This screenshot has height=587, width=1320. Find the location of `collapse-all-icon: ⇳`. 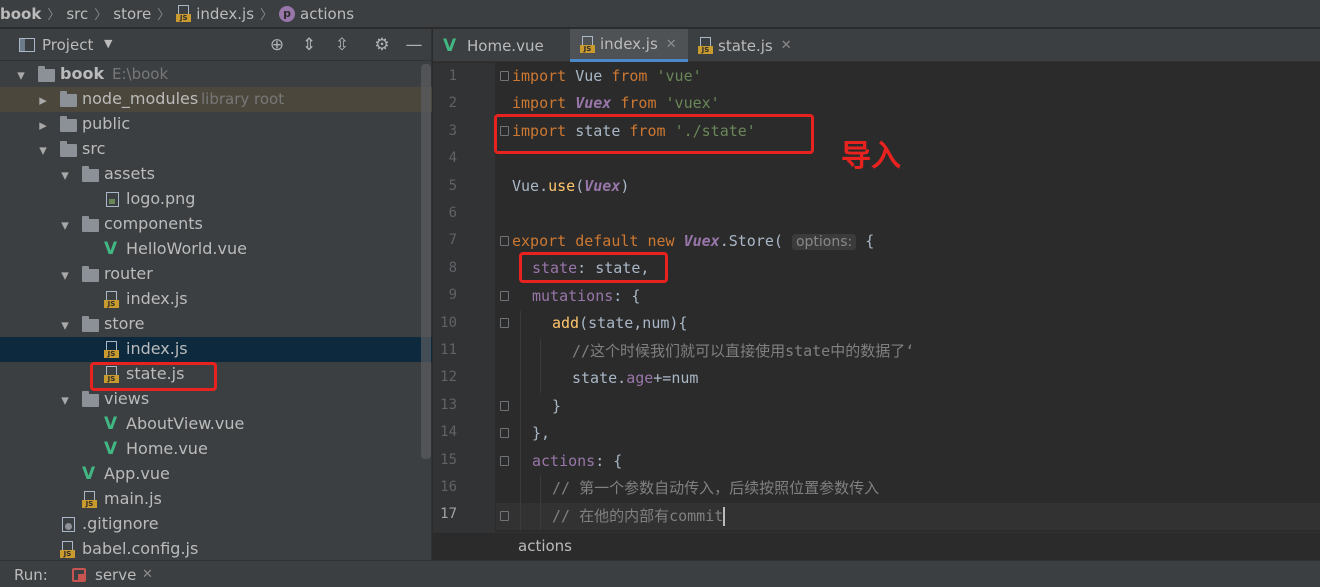

collapse-all-icon: ⇳ is located at coordinates (342, 45).